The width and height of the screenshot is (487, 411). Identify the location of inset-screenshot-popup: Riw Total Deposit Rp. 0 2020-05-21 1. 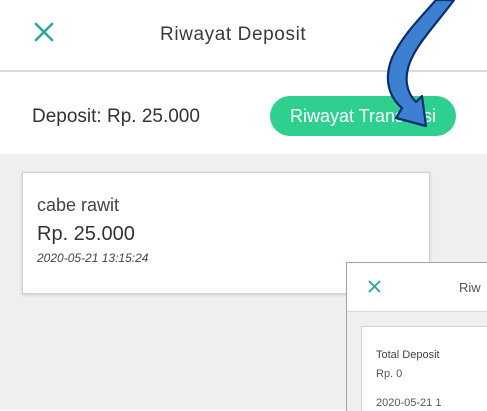
(416, 336).